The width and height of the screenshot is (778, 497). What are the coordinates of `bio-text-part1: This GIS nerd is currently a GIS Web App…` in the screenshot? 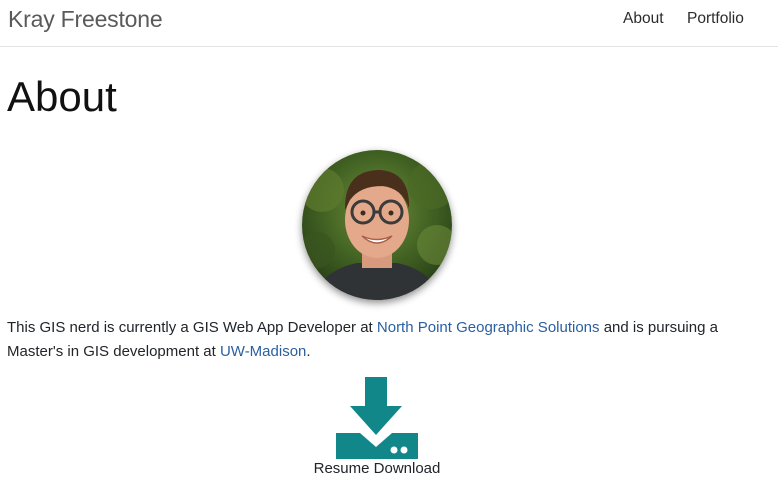 It's located at (192, 327).